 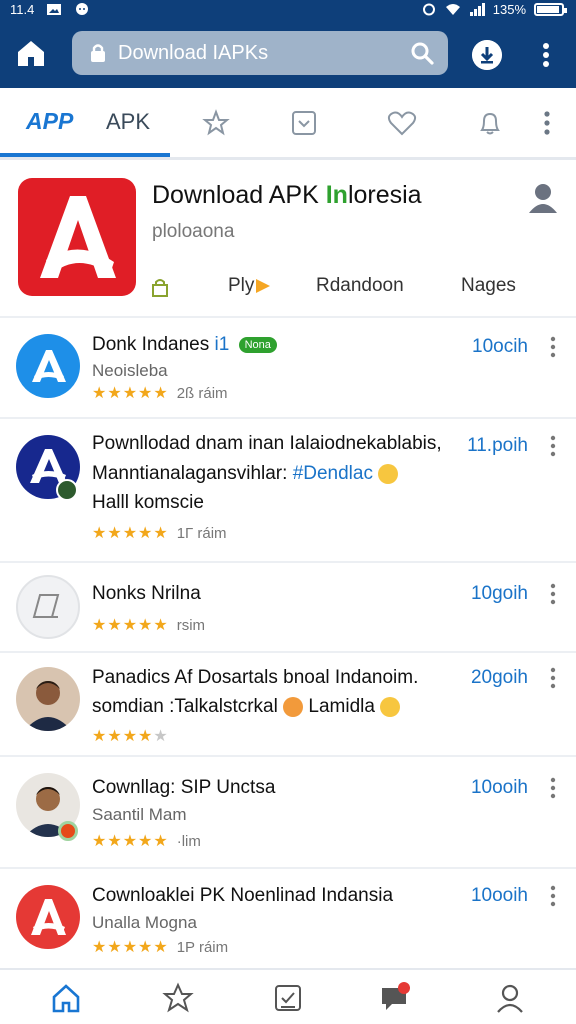 What do you see at coordinates (546, 55) in the screenshot?
I see `overflow-menu-icon` at bounding box center [546, 55].